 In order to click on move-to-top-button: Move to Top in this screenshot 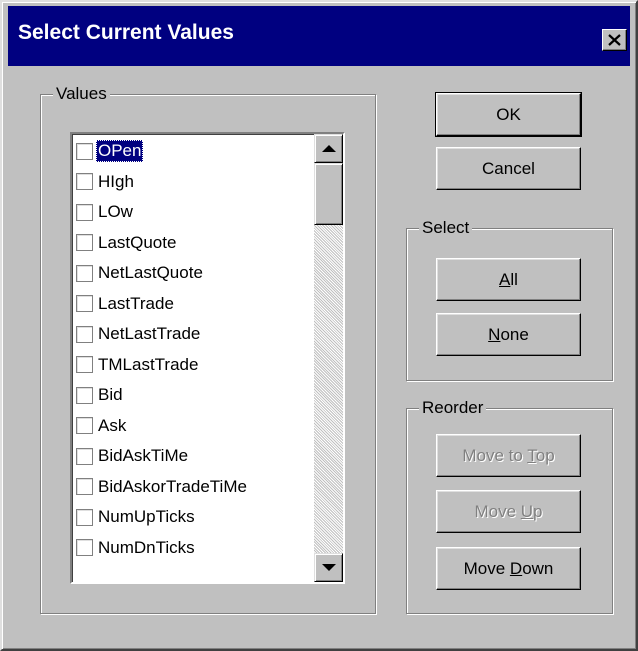, I will do `click(508, 455)`.